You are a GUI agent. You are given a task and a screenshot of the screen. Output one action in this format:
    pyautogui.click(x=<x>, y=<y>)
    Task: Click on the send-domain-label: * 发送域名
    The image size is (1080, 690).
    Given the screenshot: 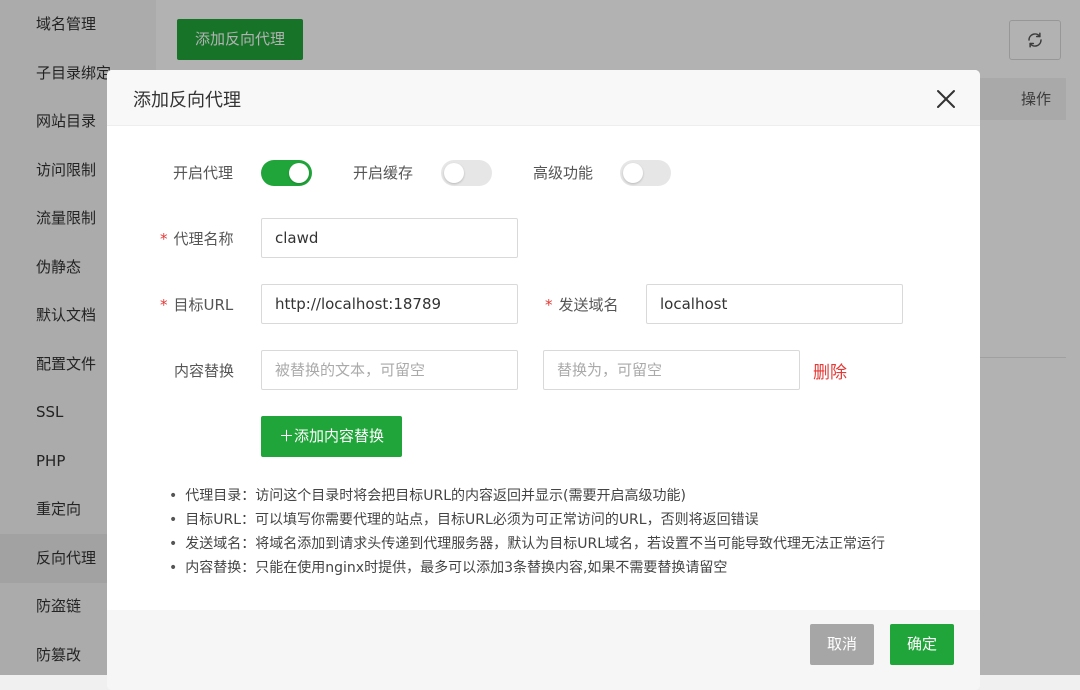 What is the action you would take?
    pyautogui.click(x=582, y=304)
    